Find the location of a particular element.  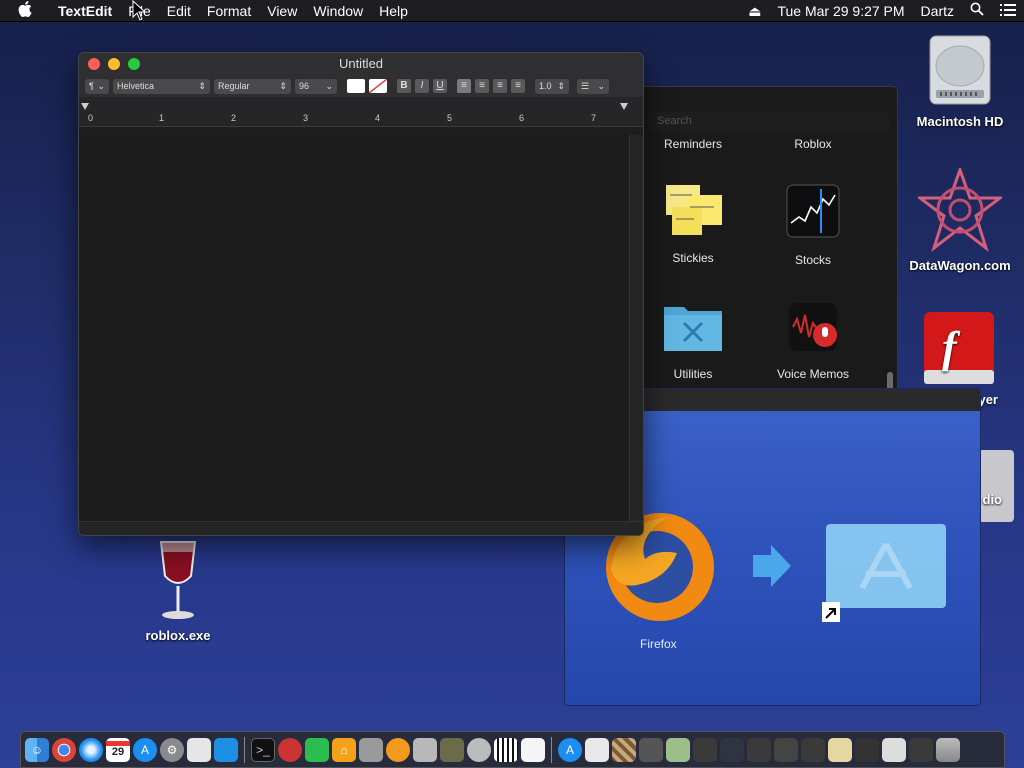

menu-format: Format is located at coordinates (229, 11).